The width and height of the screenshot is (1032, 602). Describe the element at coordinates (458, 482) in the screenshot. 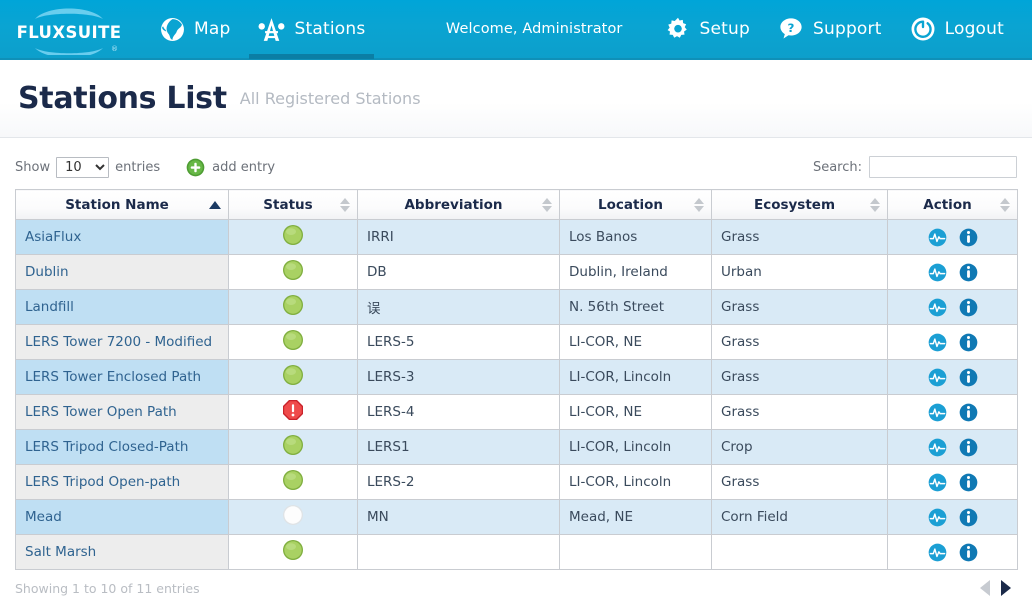

I see `cell-abbreviation: LERS-2` at that location.